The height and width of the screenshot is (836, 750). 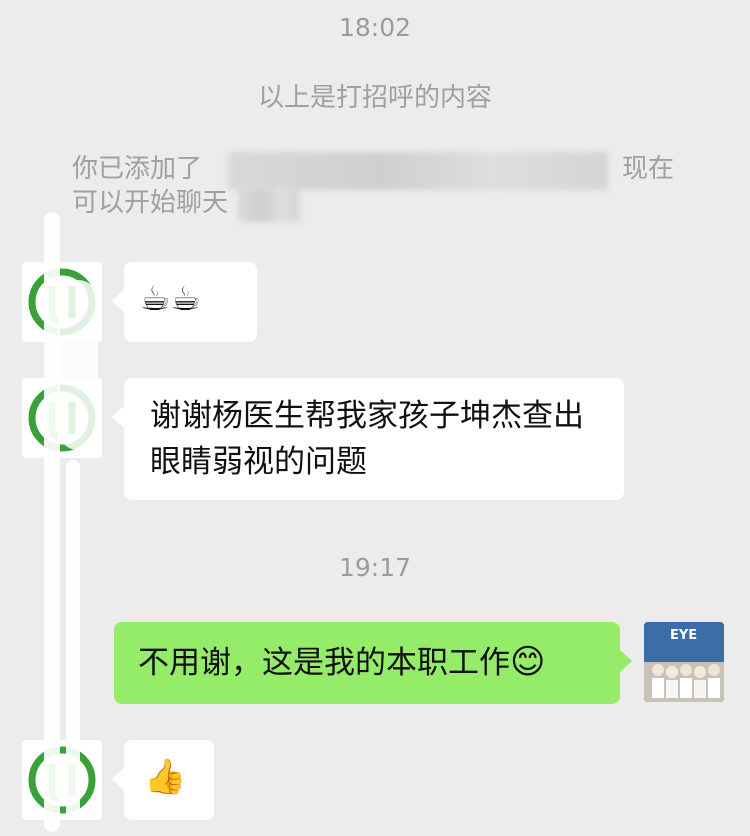 I want to click on contact-logo-icon, so click(x=62, y=780).